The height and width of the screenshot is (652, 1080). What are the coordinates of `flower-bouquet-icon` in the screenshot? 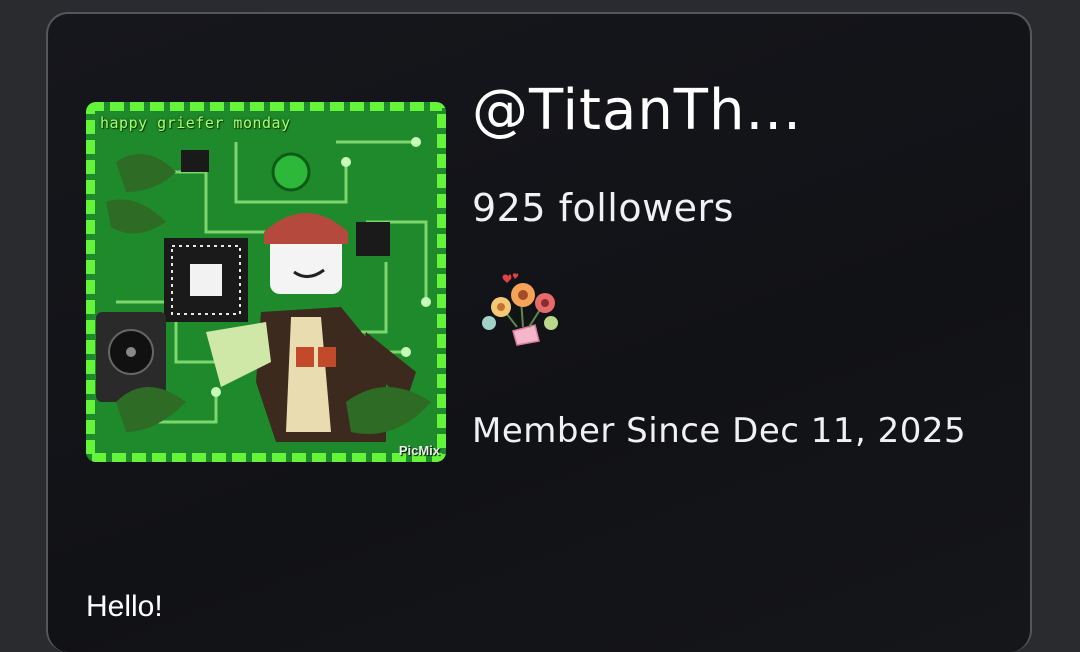 It's located at (519, 308).